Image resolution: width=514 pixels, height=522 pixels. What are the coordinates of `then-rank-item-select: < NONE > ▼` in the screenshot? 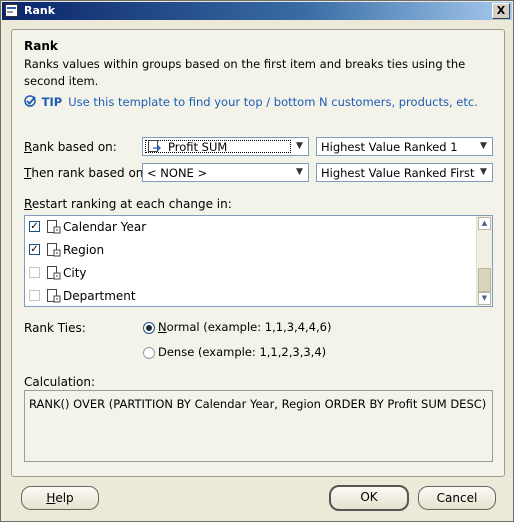 It's located at (225, 172).